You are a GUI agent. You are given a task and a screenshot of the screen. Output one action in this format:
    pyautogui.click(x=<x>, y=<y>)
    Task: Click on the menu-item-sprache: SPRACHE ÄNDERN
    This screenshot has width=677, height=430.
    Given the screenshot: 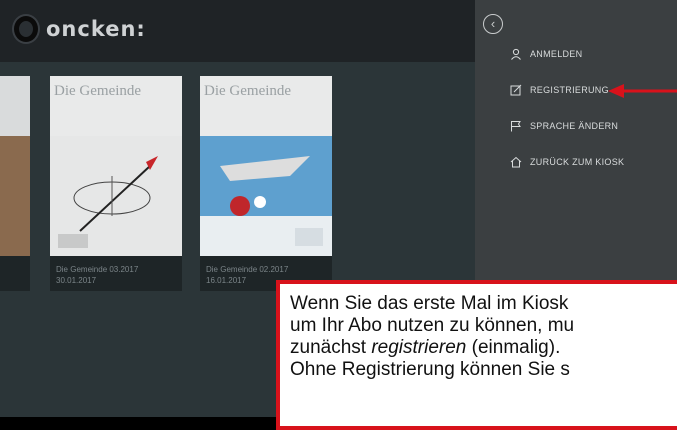 What is the action you would take?
    pyautogui.click(x=563, y=126)
    